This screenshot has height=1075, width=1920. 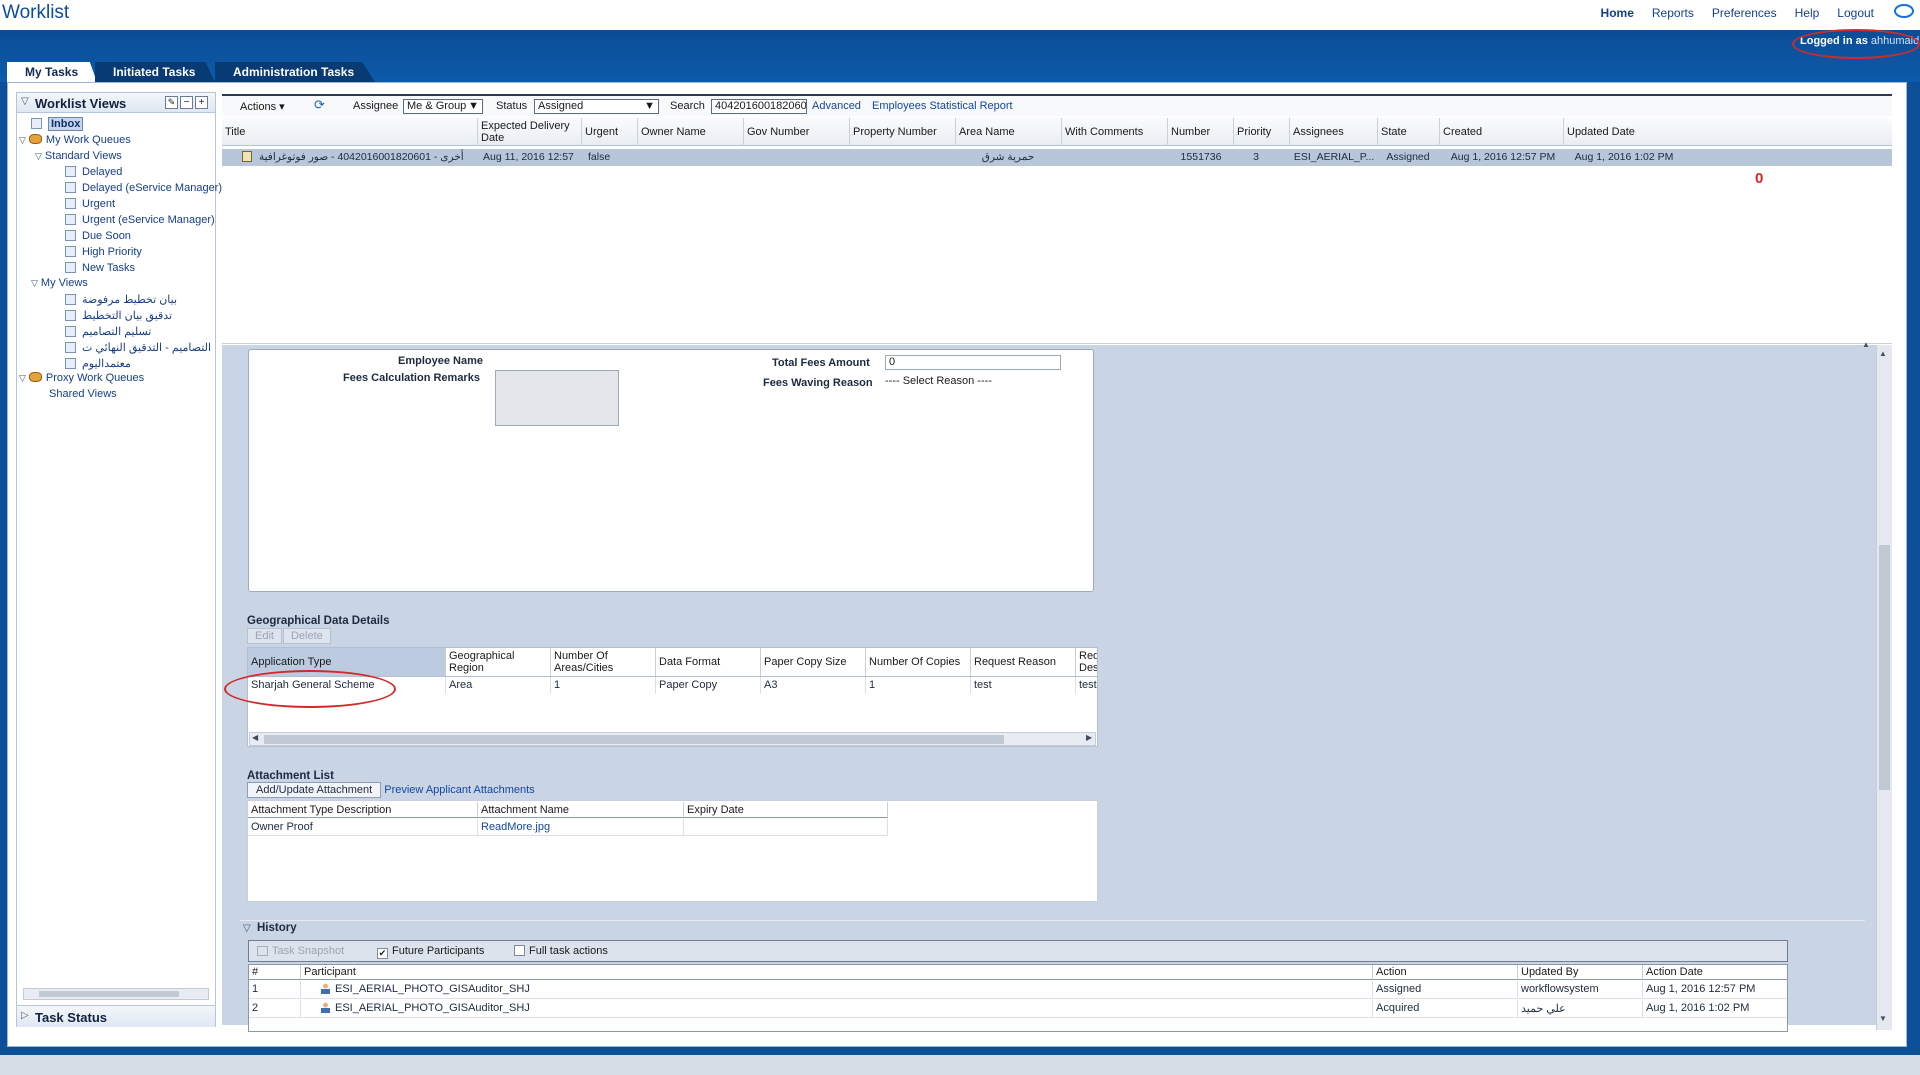 I want to click on tree-my-views: ▽ My Views, so click(x=59, y=283).